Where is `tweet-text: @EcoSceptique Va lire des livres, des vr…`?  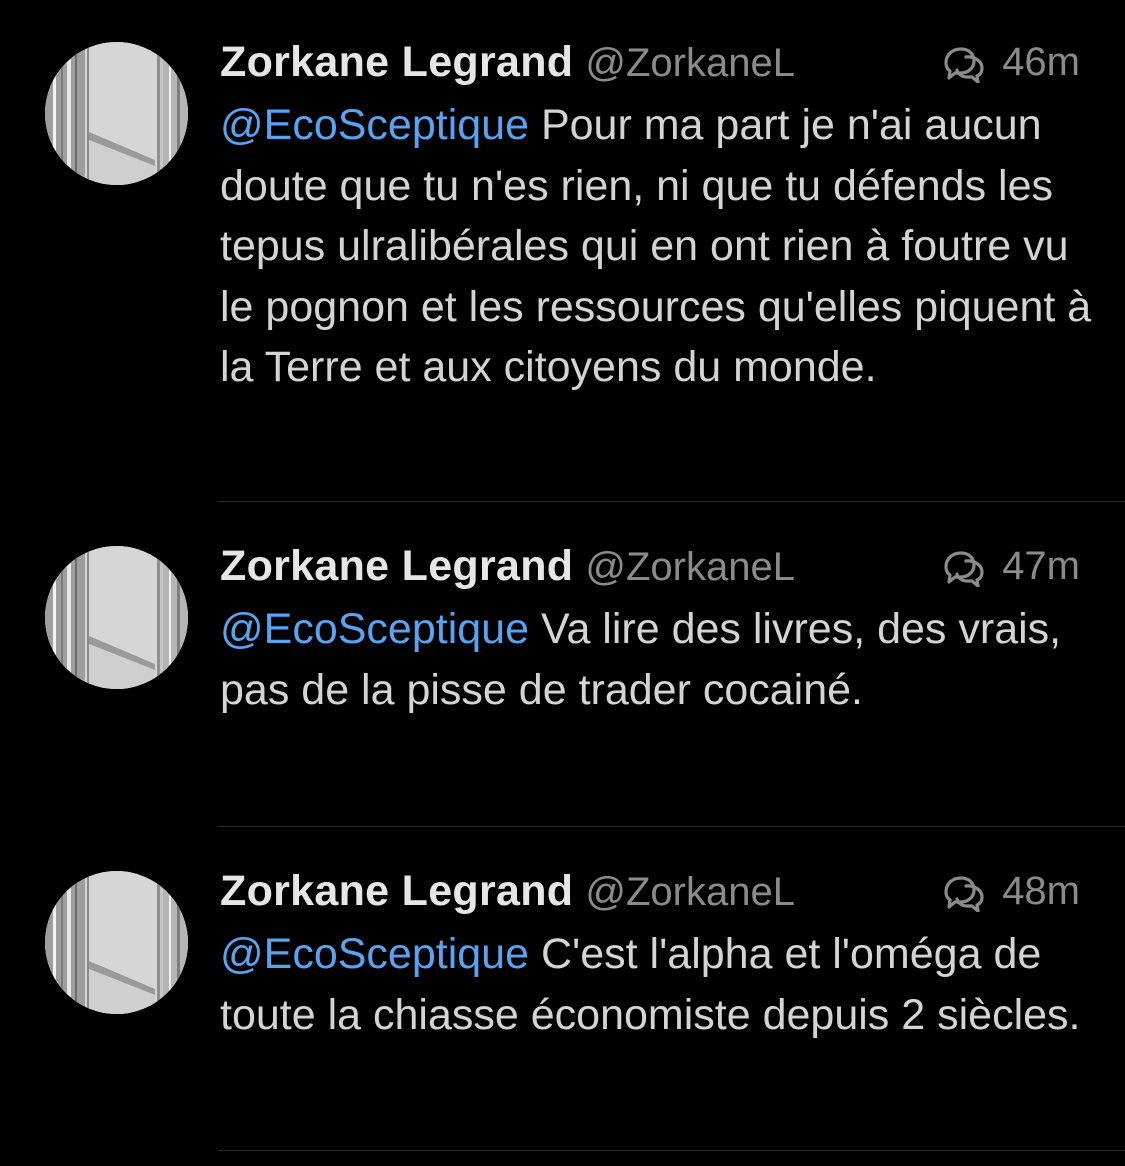
tweet-text: @EcoSceptique Va lire des livres, des vr… is located at coordinates (660, 659).